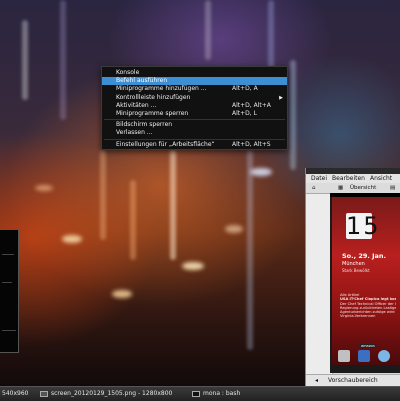  What do you see at coordinates (281, 97) in the screenshot?
I see `submenu-arrow-icon: ▶` at bounding box center [281, 97].